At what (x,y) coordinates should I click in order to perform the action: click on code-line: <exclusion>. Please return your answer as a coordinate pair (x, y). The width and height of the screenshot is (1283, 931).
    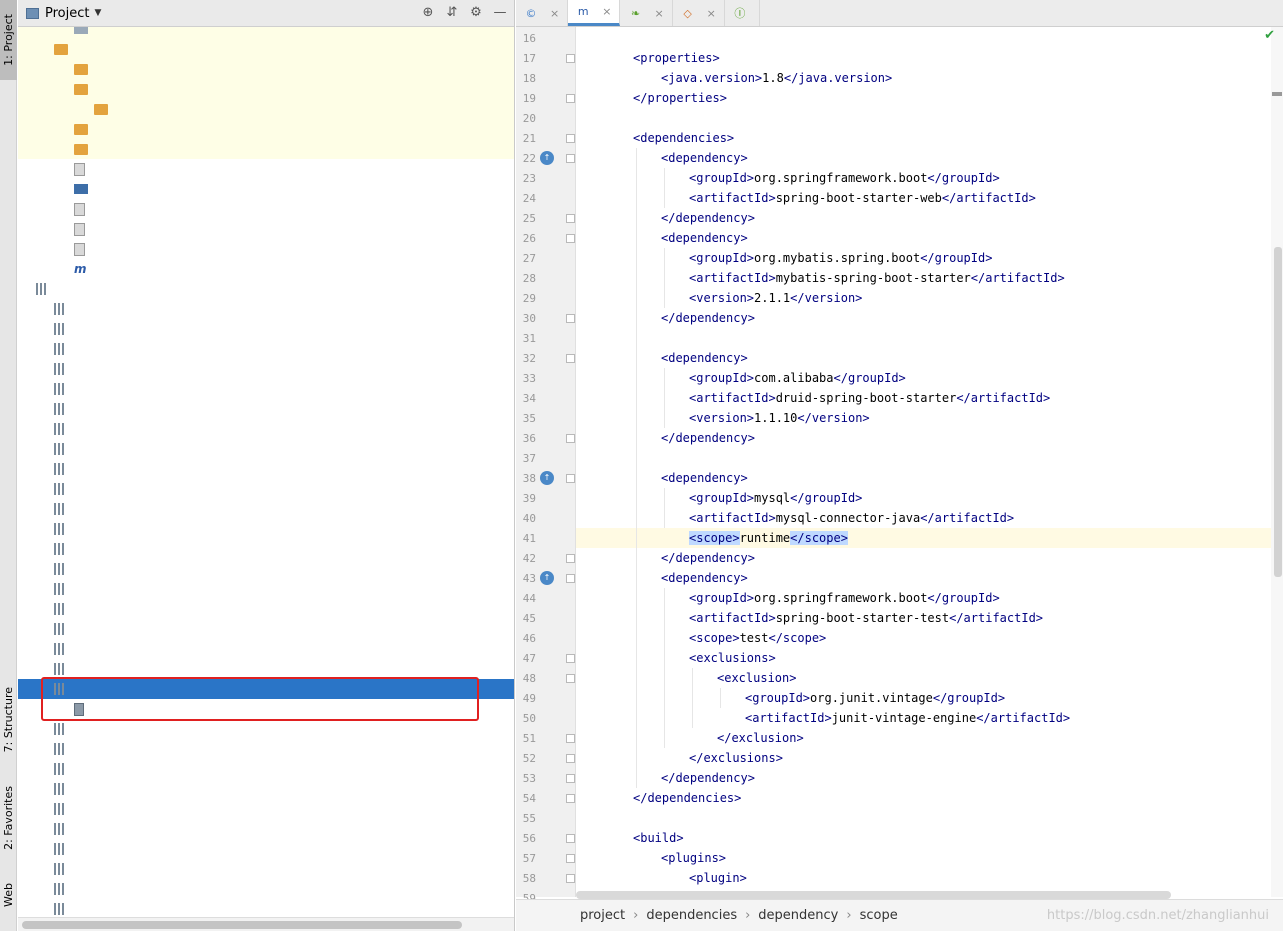
    Looking at the image, I should click on (926, 678).